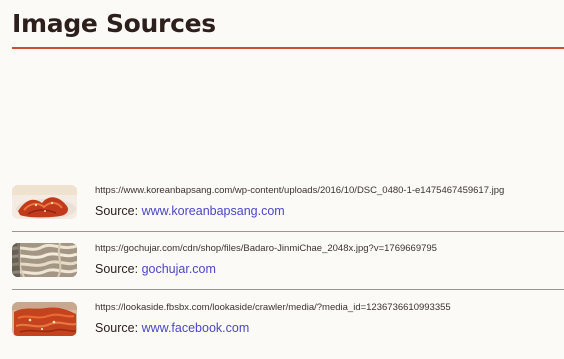 The image size is (564, 359). Describe the element at coordinates (213, 211) in the screenshot. I see `source-link: www.koreanbapsang.com` at that location.